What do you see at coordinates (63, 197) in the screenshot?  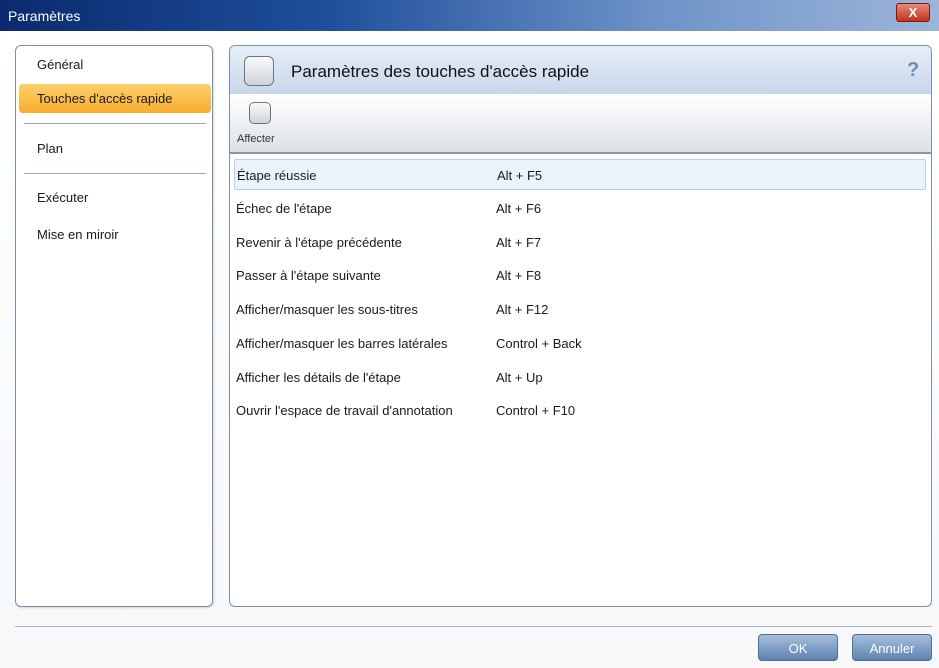 I see `sidebar-item-label: Exécuter` at bounding box center [63, 197].